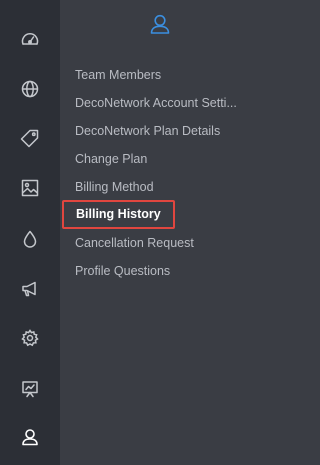 This screenshot has height=465, width=320. I want to click on image-icon, so click(30, 188).